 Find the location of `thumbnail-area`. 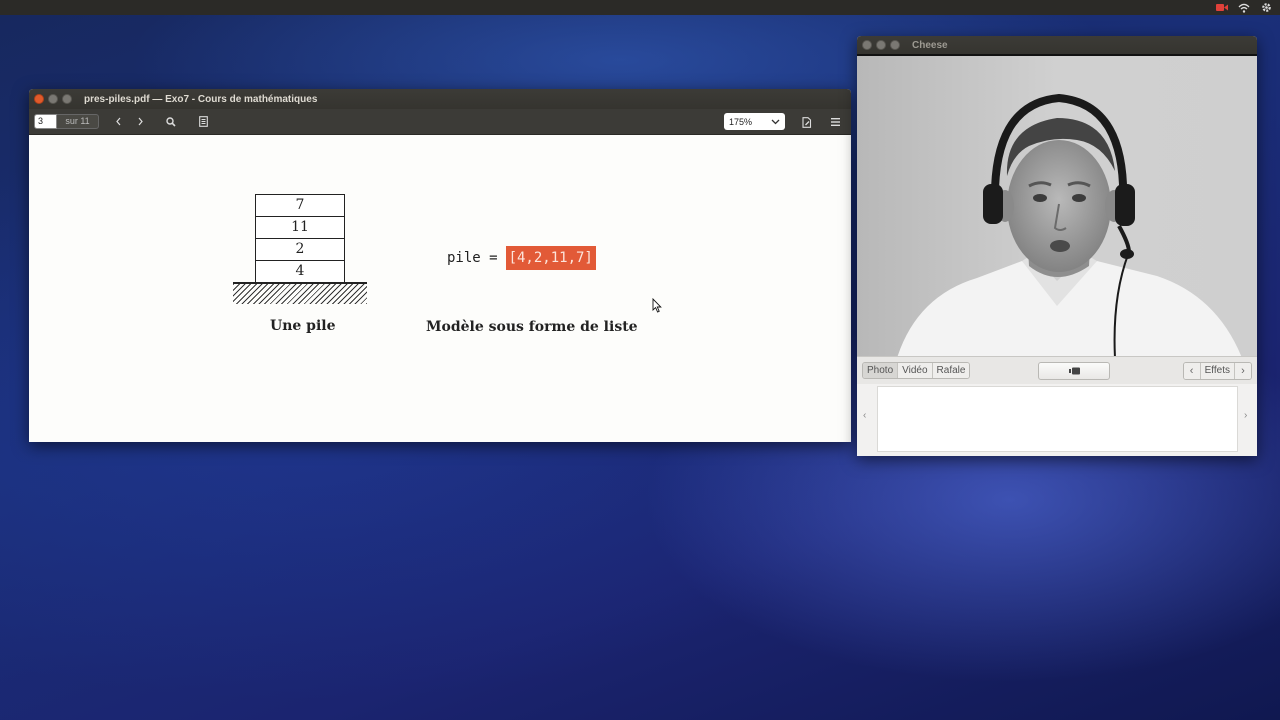

thumbnail-area is located at coordinates (1057, 419).